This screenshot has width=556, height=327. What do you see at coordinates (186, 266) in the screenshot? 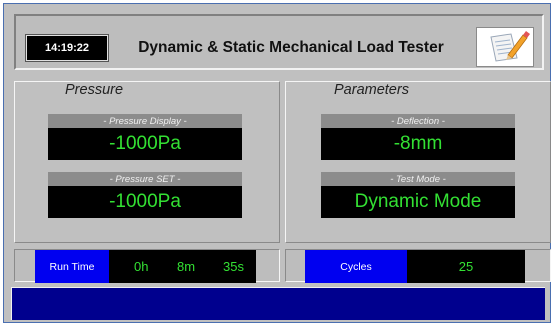
I see `run-time-minutes: 8m` at bounding box center [186, 266].